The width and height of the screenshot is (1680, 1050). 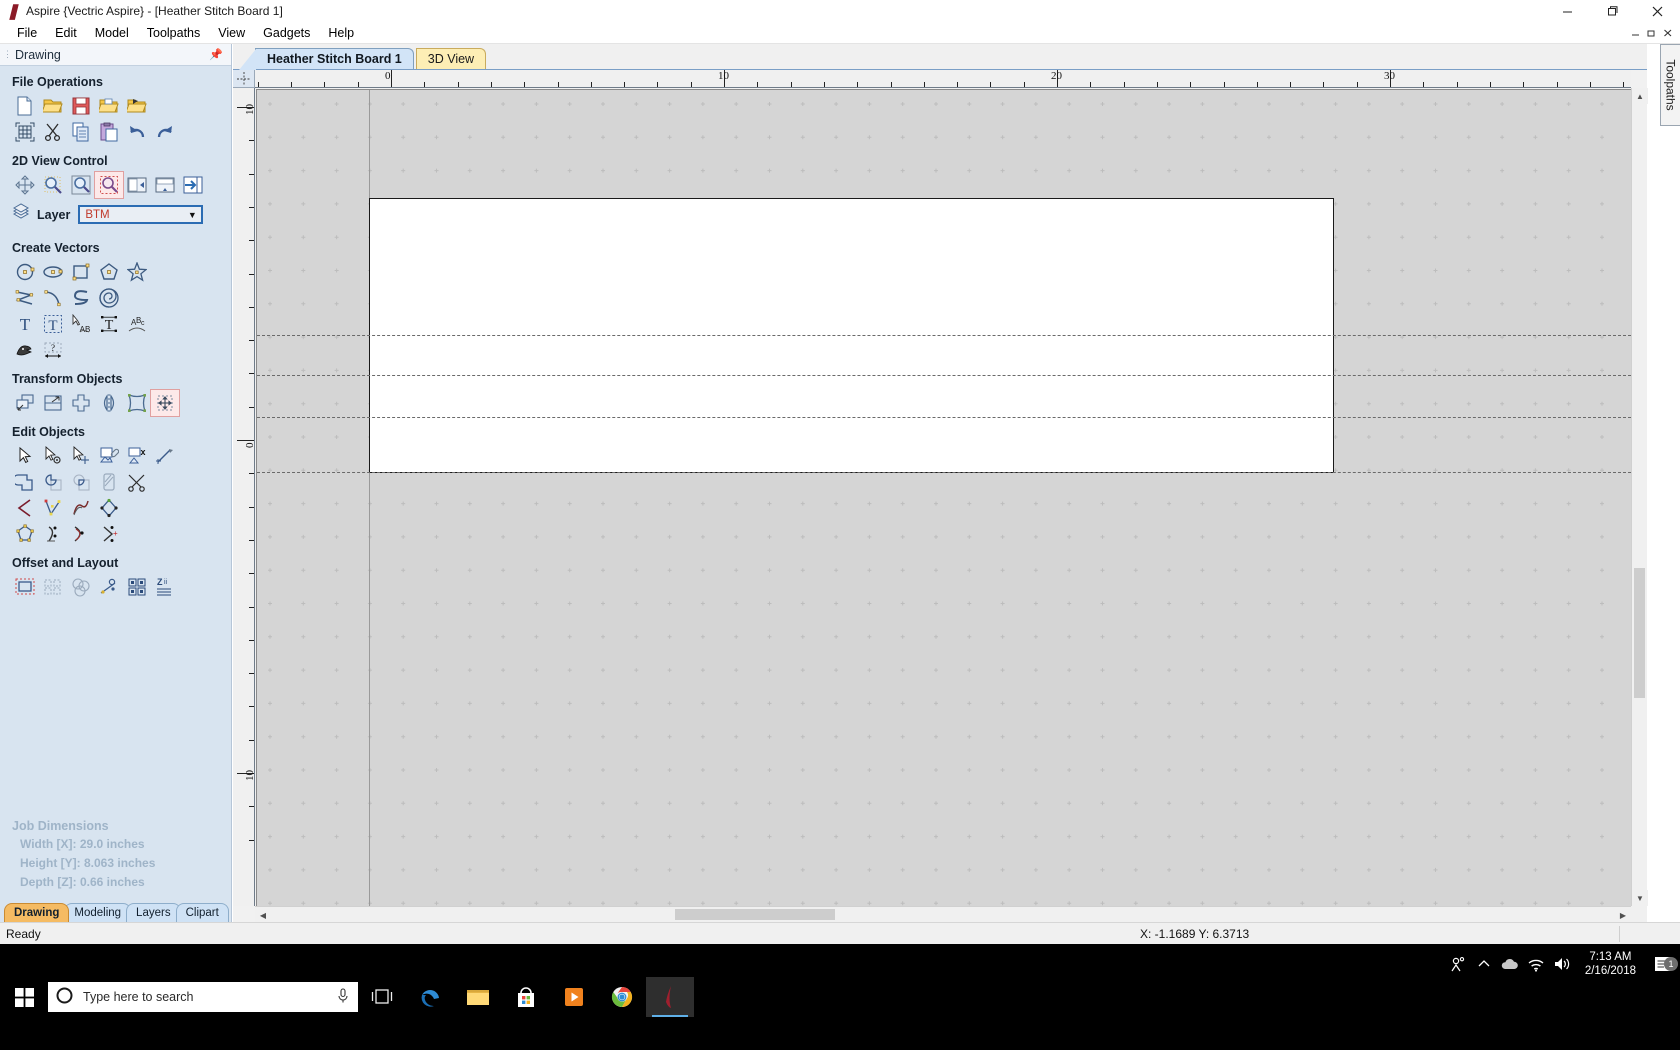 What do you see at coordinates (112, 33) in the screenshot?
I see `menu-model: Model` at bounding box center [112, 33].